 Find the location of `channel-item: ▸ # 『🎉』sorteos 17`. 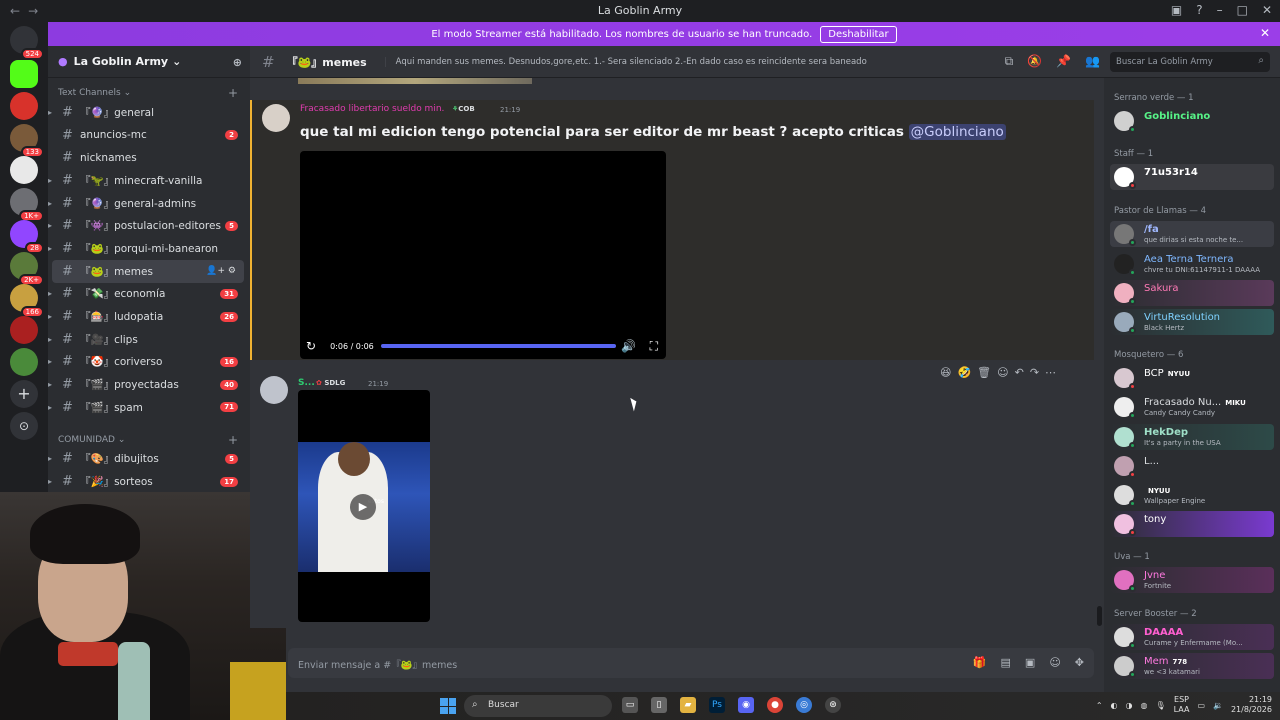

channel-item: ▸ # 『🎉』sorteos 17 is located at coordinates (149, 481).